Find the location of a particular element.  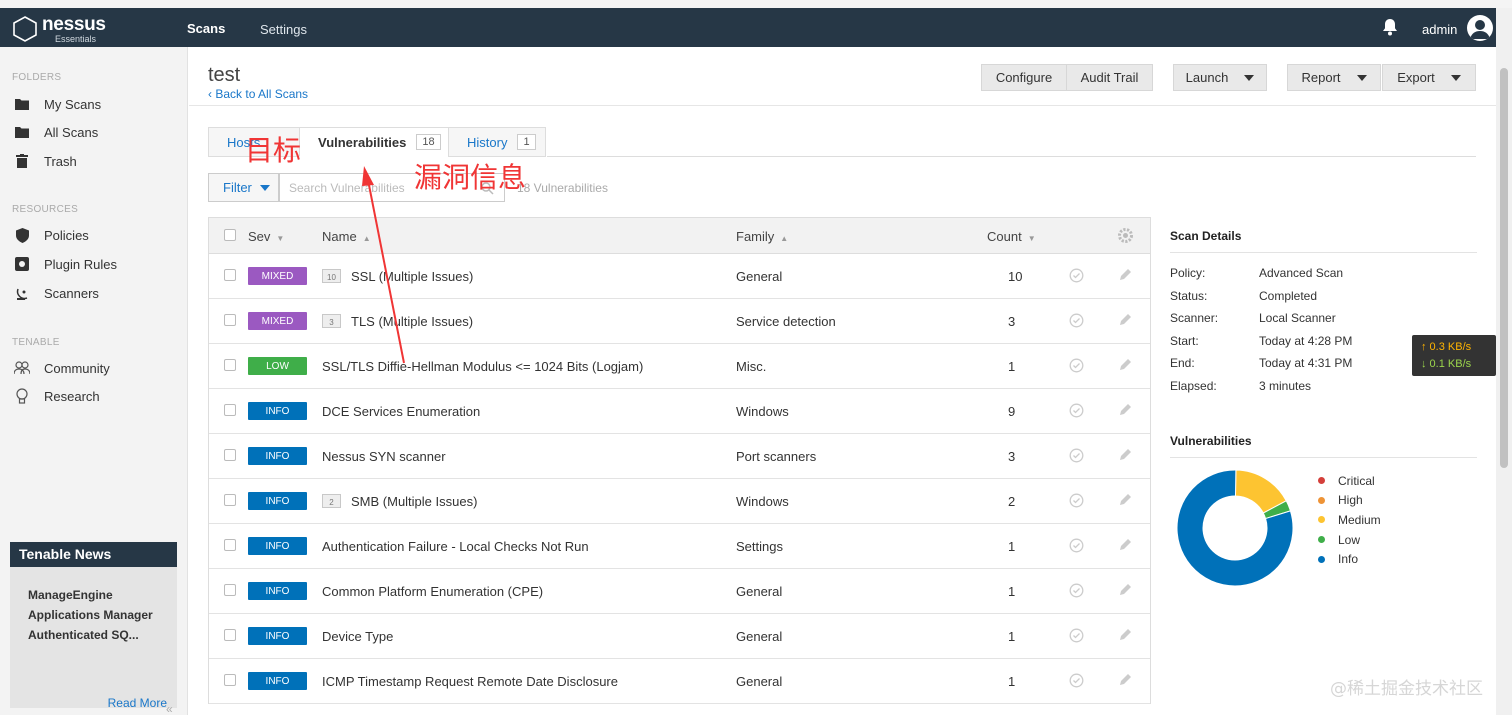

scrollbar-thumb is located at coordinates (1504, 268).